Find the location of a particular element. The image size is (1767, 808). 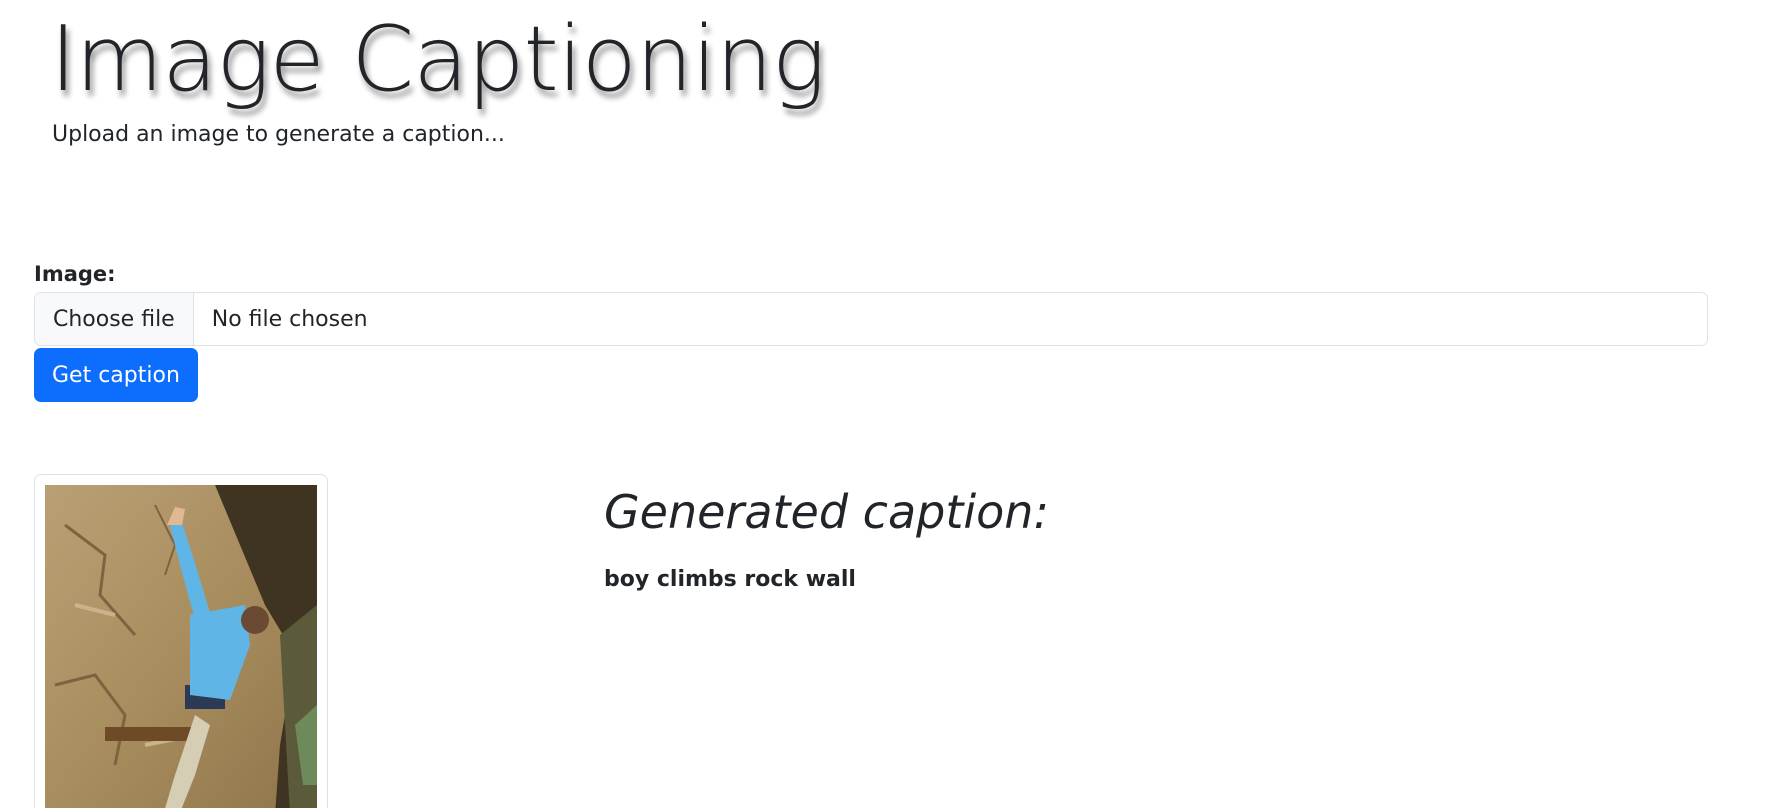

generated-caption-text: boy climbs rock wall is located at coordinates (730, 579).